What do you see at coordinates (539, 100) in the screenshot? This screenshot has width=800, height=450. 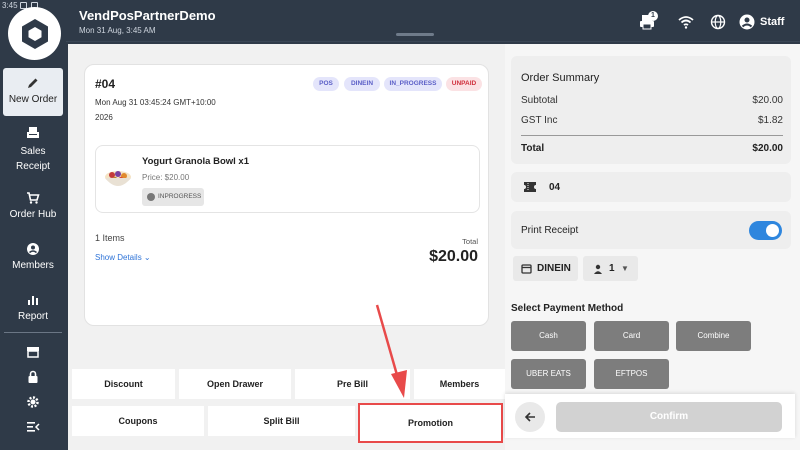 I see `subtotal-label: Subtotal` at bounding box center [539, 100].